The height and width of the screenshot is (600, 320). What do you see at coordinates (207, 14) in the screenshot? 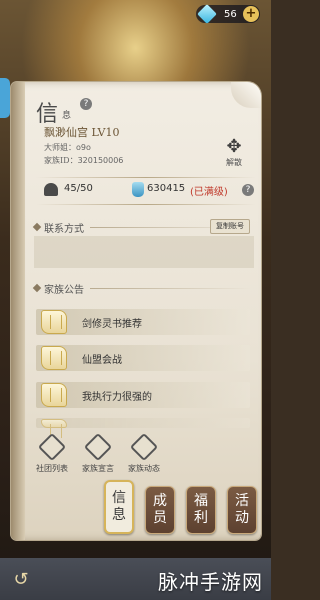
I see `gem-icon` at bounding box center [207, 14].